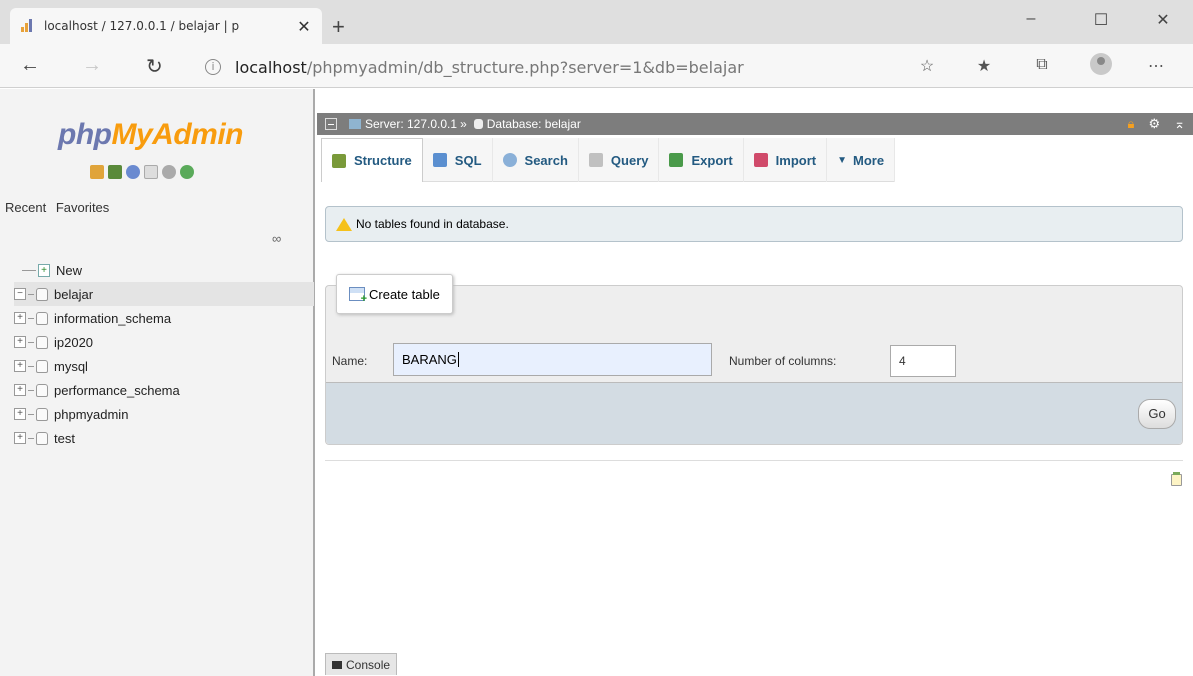  What do you see at coordinates (304, 26) in the screenshot?
I see `close-tab-icon: ✕` at bounding box center [304, 26].